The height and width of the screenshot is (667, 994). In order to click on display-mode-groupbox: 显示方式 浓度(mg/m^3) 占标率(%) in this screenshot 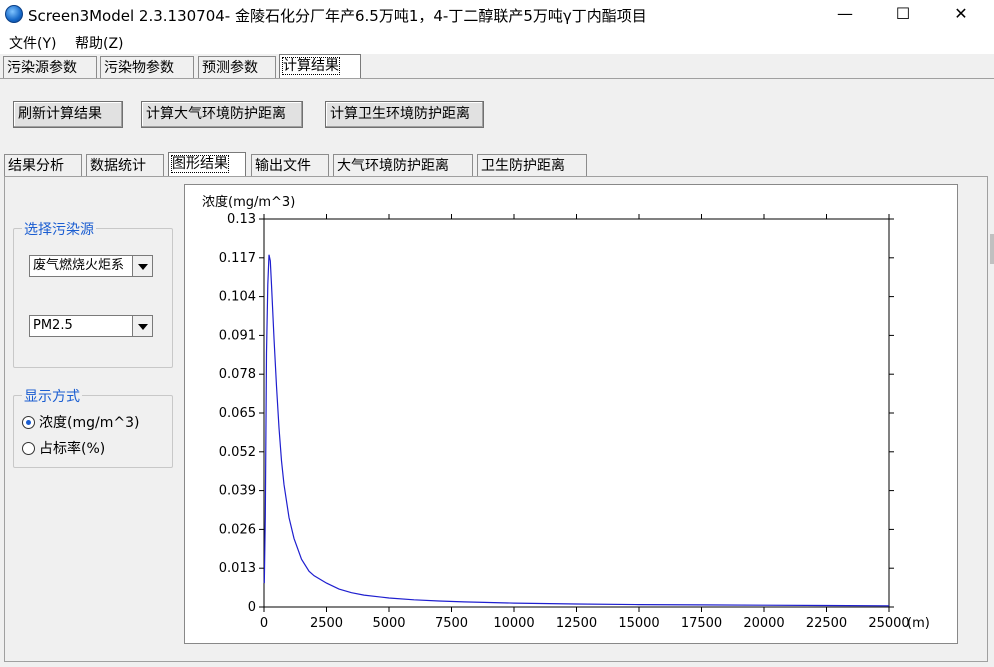, I will do `click(93, 427)`.